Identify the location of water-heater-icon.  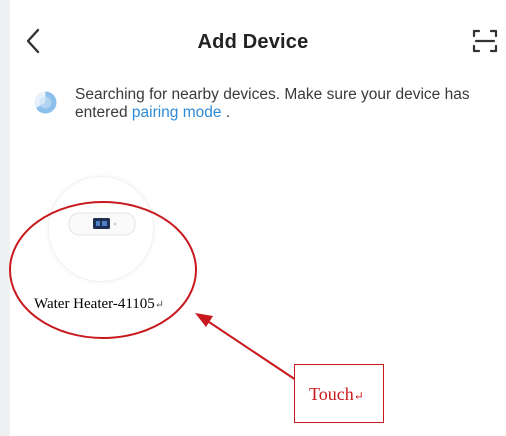
(102, 224).